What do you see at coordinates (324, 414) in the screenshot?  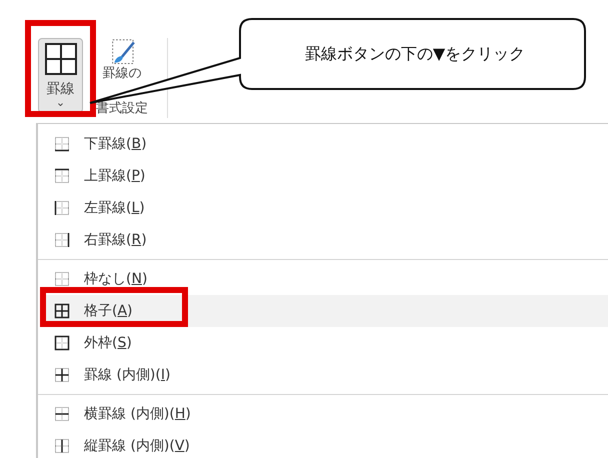 I see `menu-item: 横罫線 (内側)(H)` at bounding box center [324, 414].